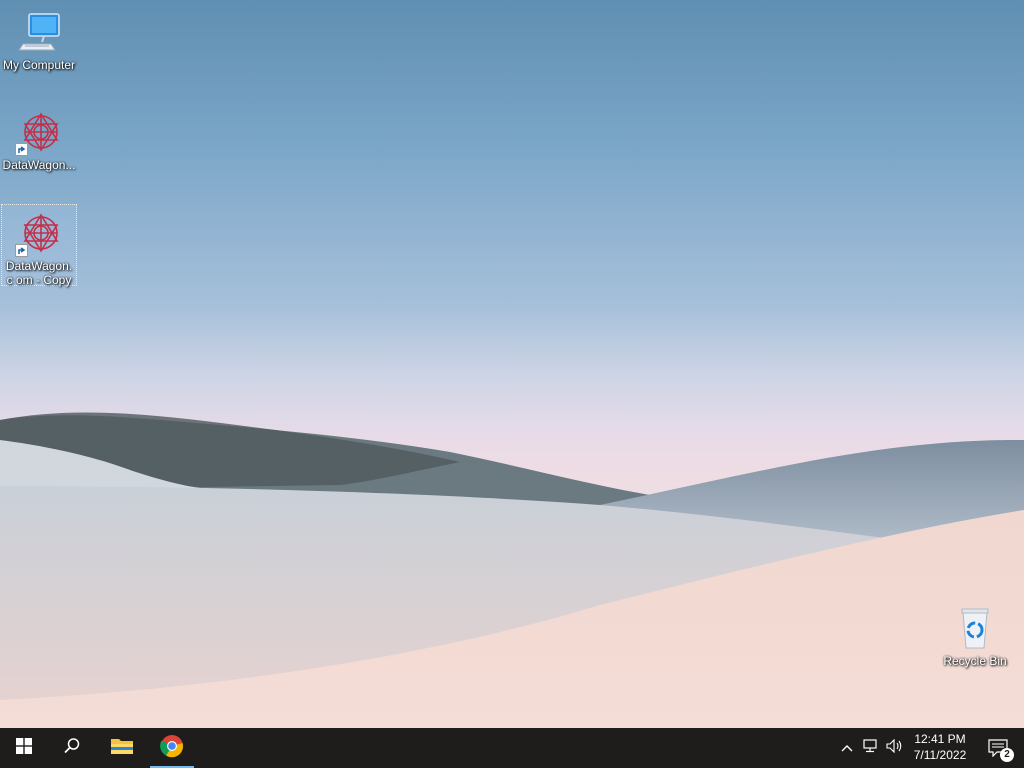  I want to click on chrome-icon, so click(172, 748).